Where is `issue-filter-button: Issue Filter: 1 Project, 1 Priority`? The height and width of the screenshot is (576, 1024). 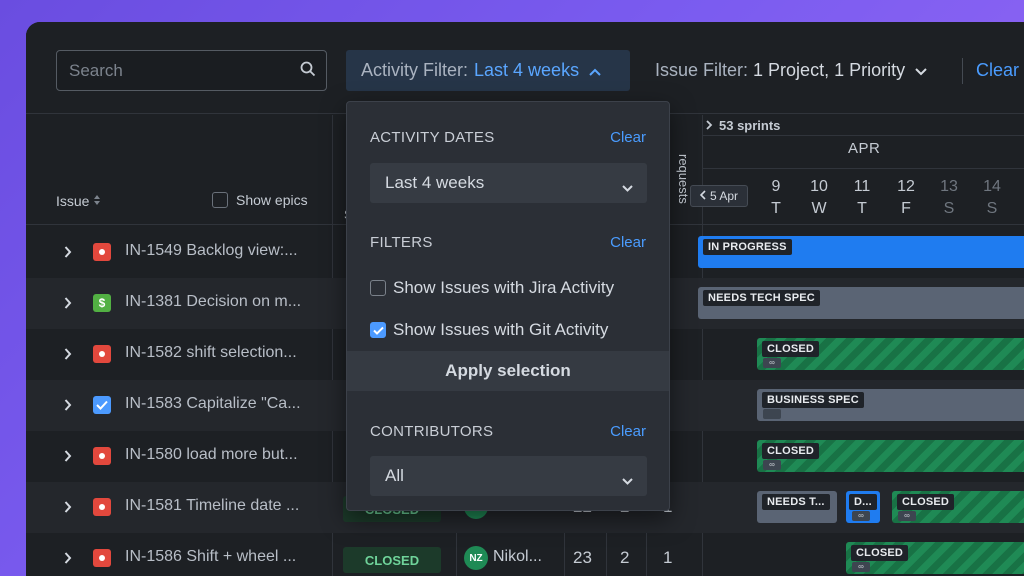
issue-filter-button: Issue Filter: 1 Project, 1 Priority is located at coordinates (791, 70).